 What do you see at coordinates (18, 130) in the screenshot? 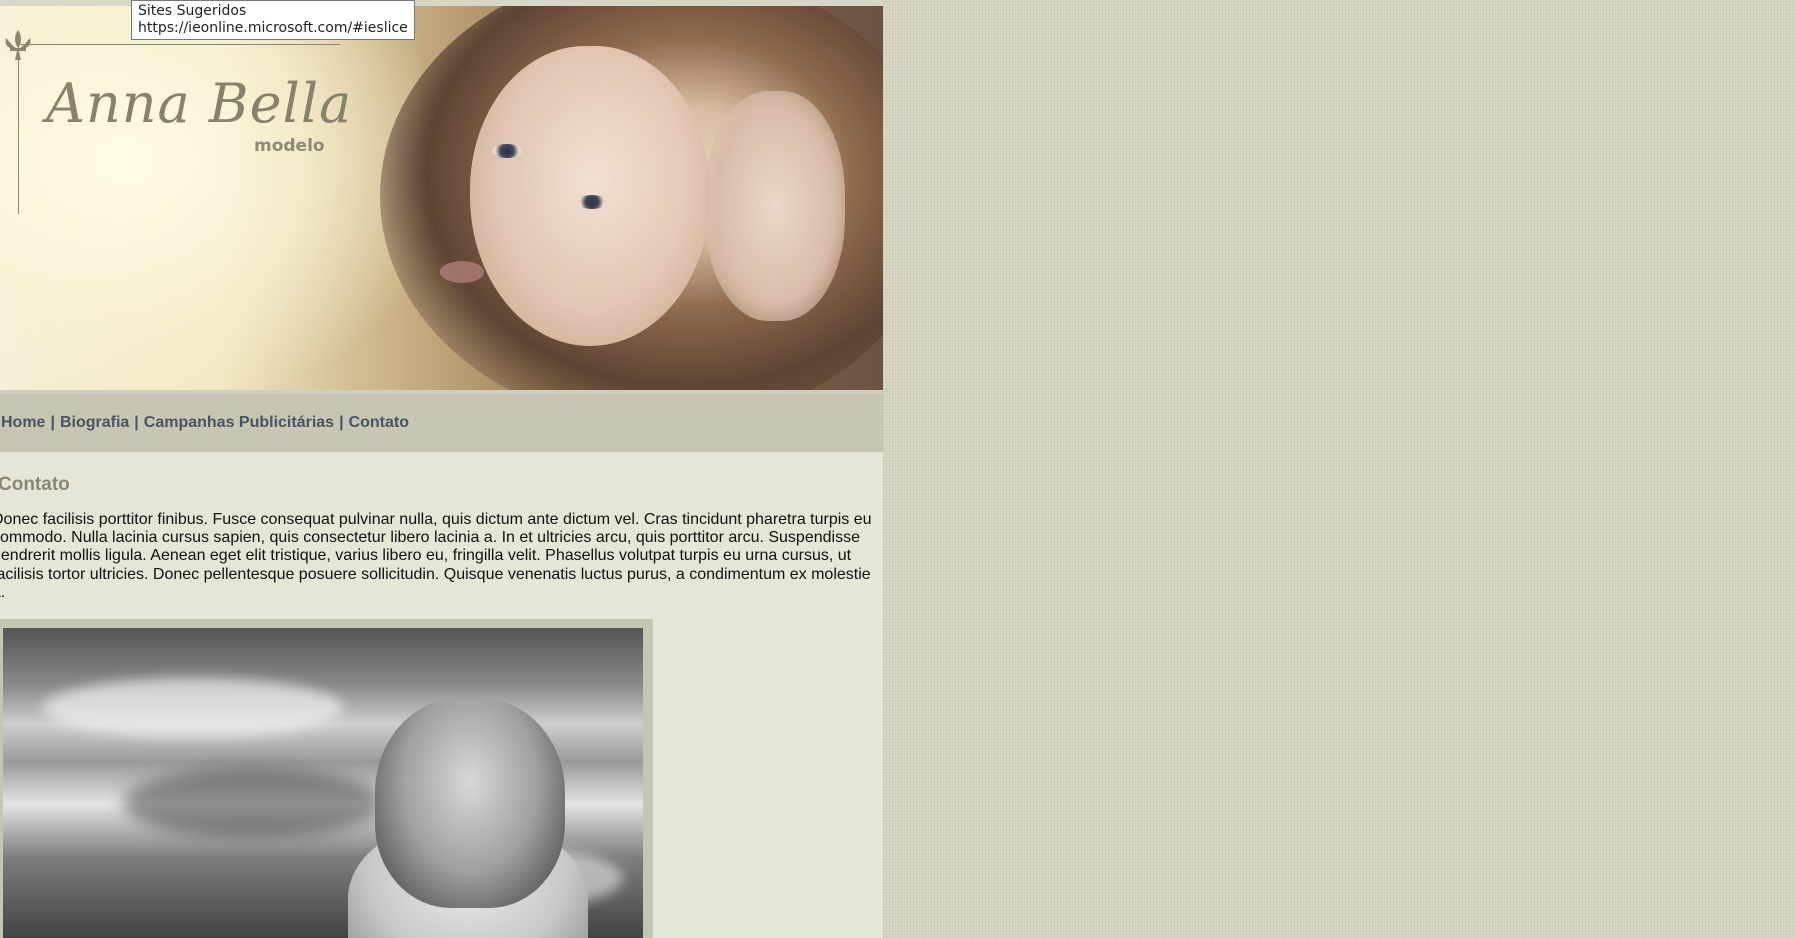
I see `ornament-line-vertical` at bounding box center [18, 130].